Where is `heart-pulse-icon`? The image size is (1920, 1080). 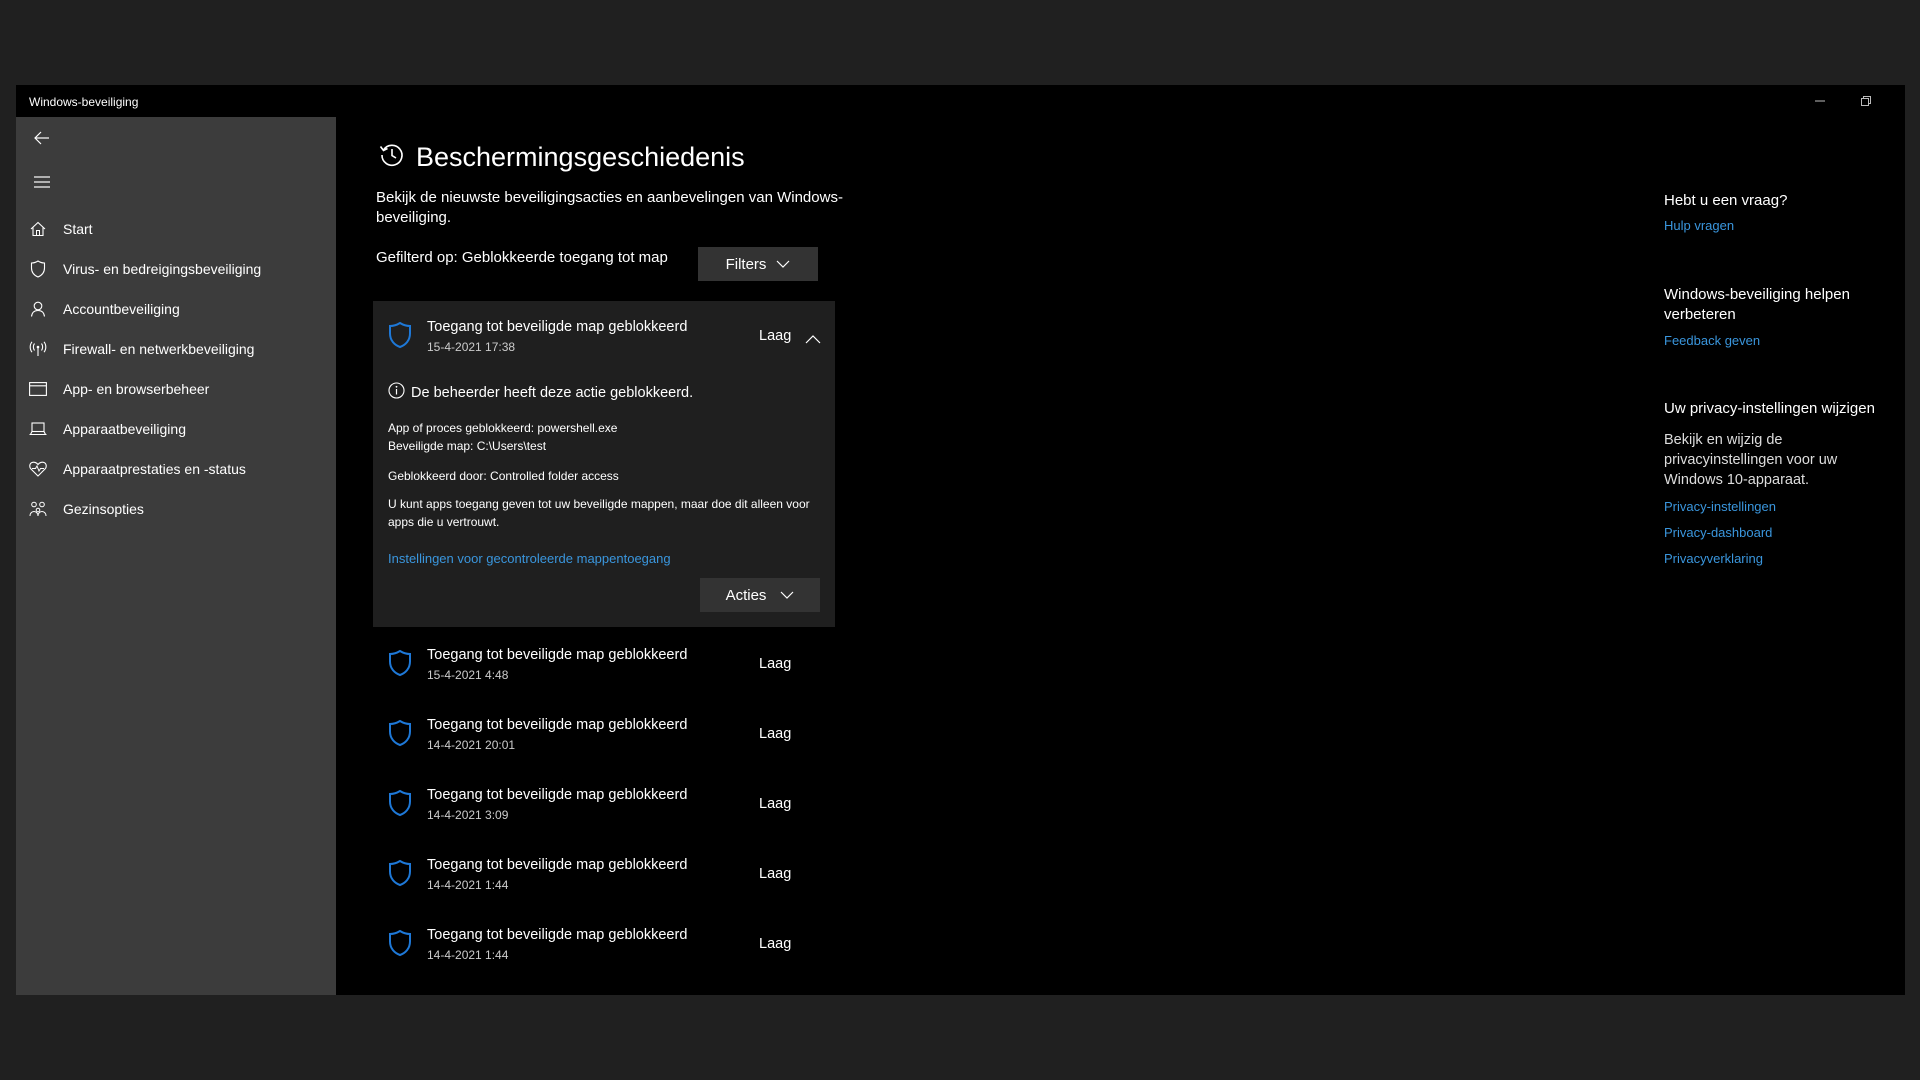
heart-pulse-icon is located at coordinates (38, 469).